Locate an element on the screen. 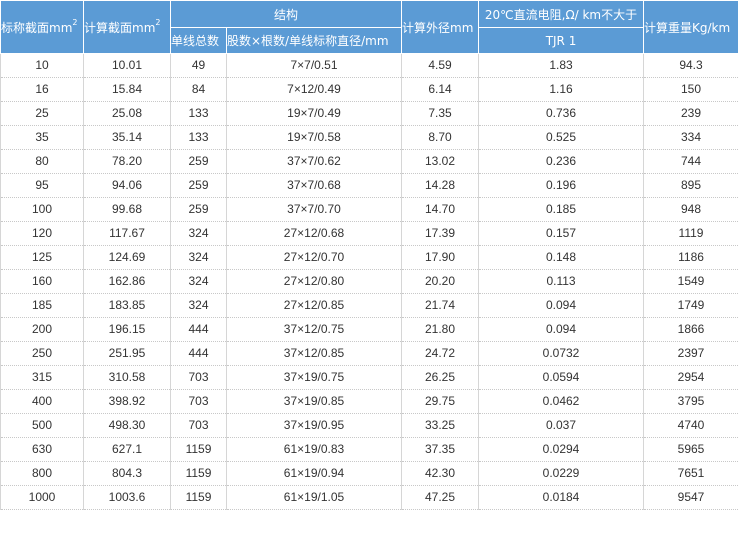  cell-calc-area: 498.30 is located at coordinates (127, 425).